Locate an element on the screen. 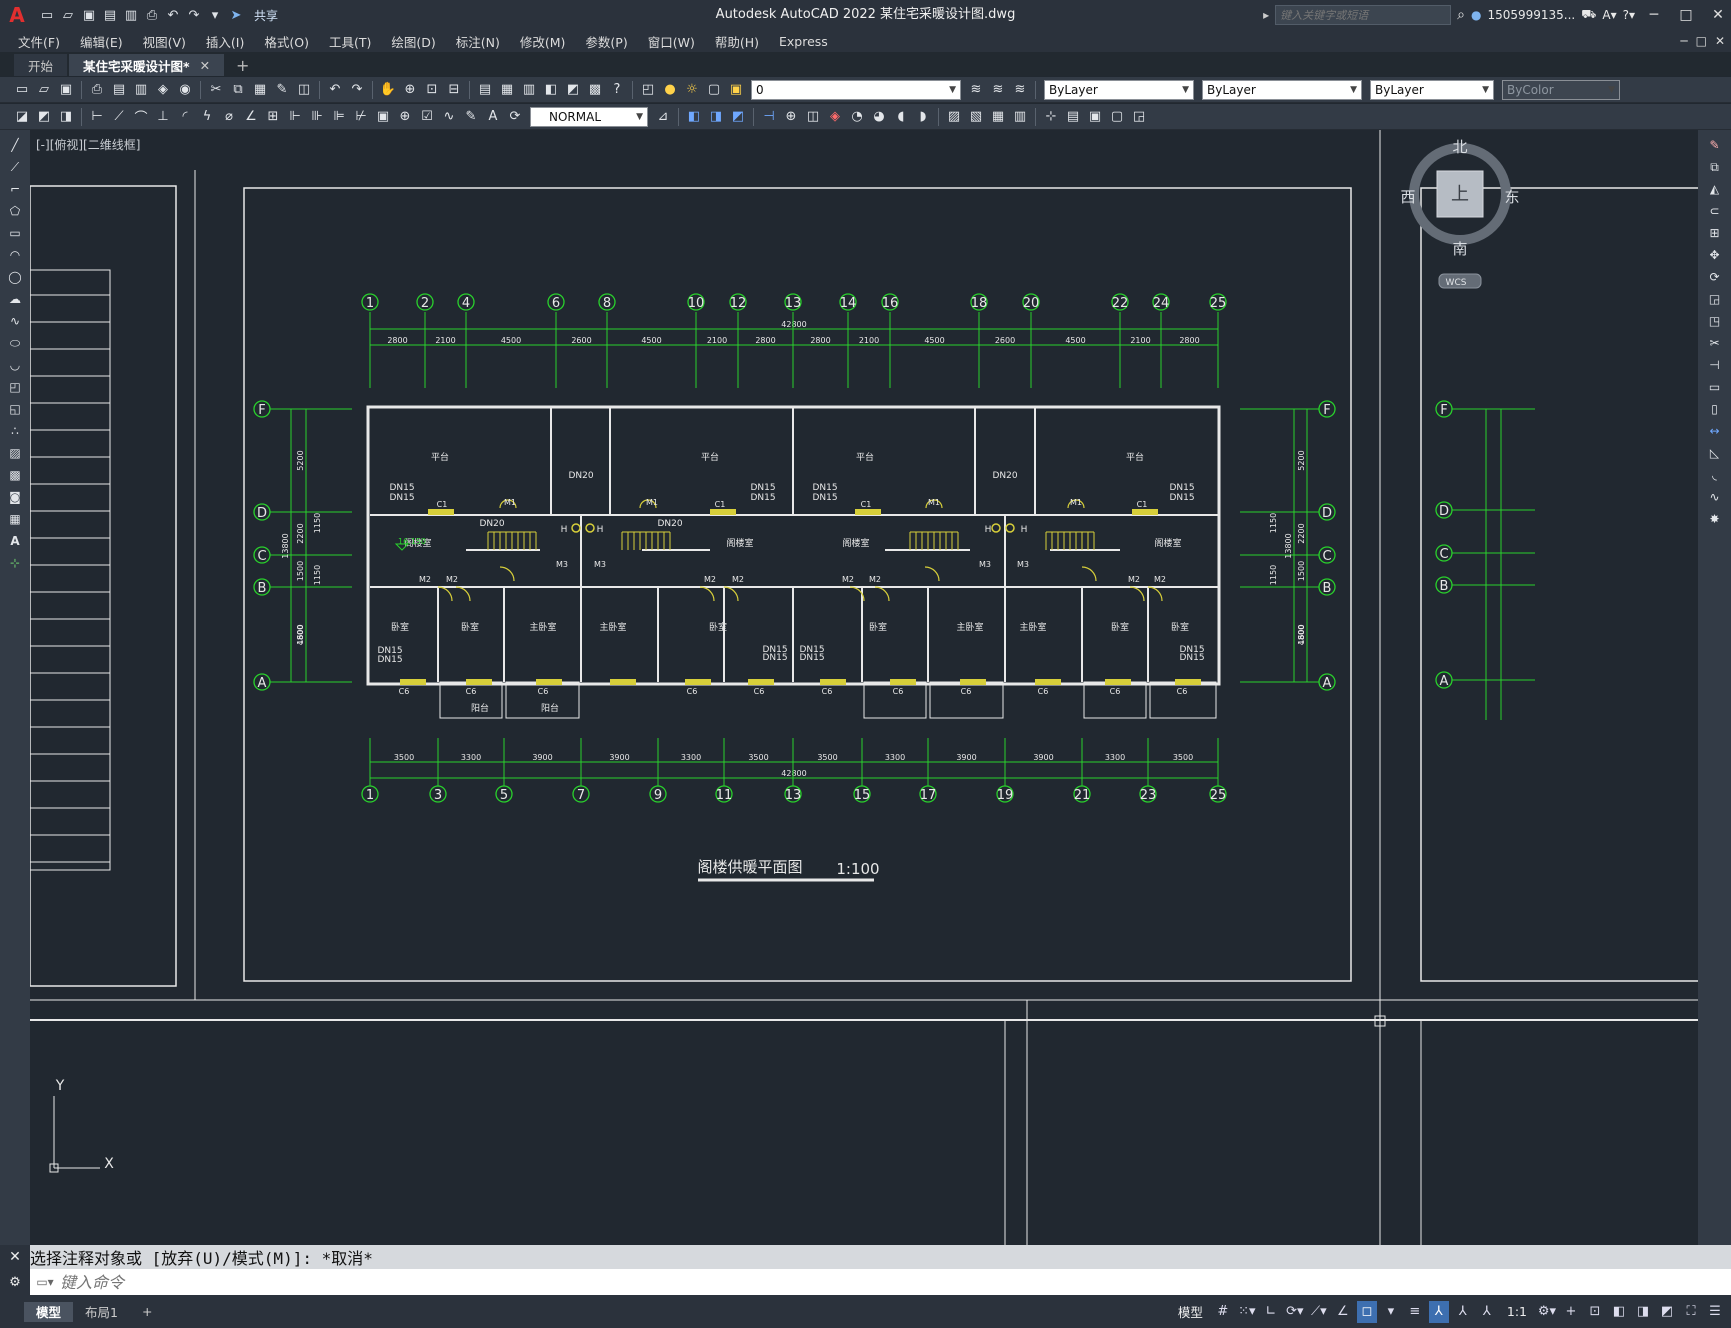 Image resolution: width=1731 pixels, height=1328 pixels. quick-dim-icon: ⊞ is located at coordinates (273, 117).